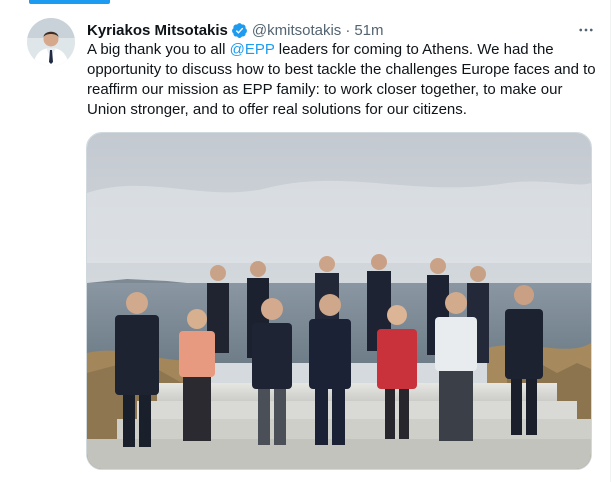 The width and height of the screenshot is (611, 482). What do you see at coordinates (296, 30) in the screenshot?
I see `author-handle: @kmitsotakis` at bounding box center [296, 30].